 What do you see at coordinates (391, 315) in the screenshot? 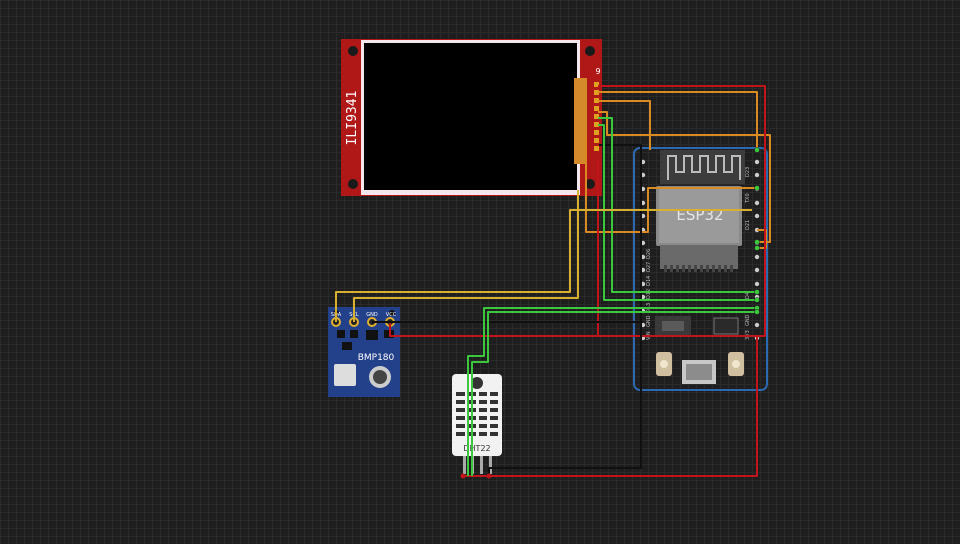
I see `bmp180-pin-label: VCC` at bounding box center [391, 315].